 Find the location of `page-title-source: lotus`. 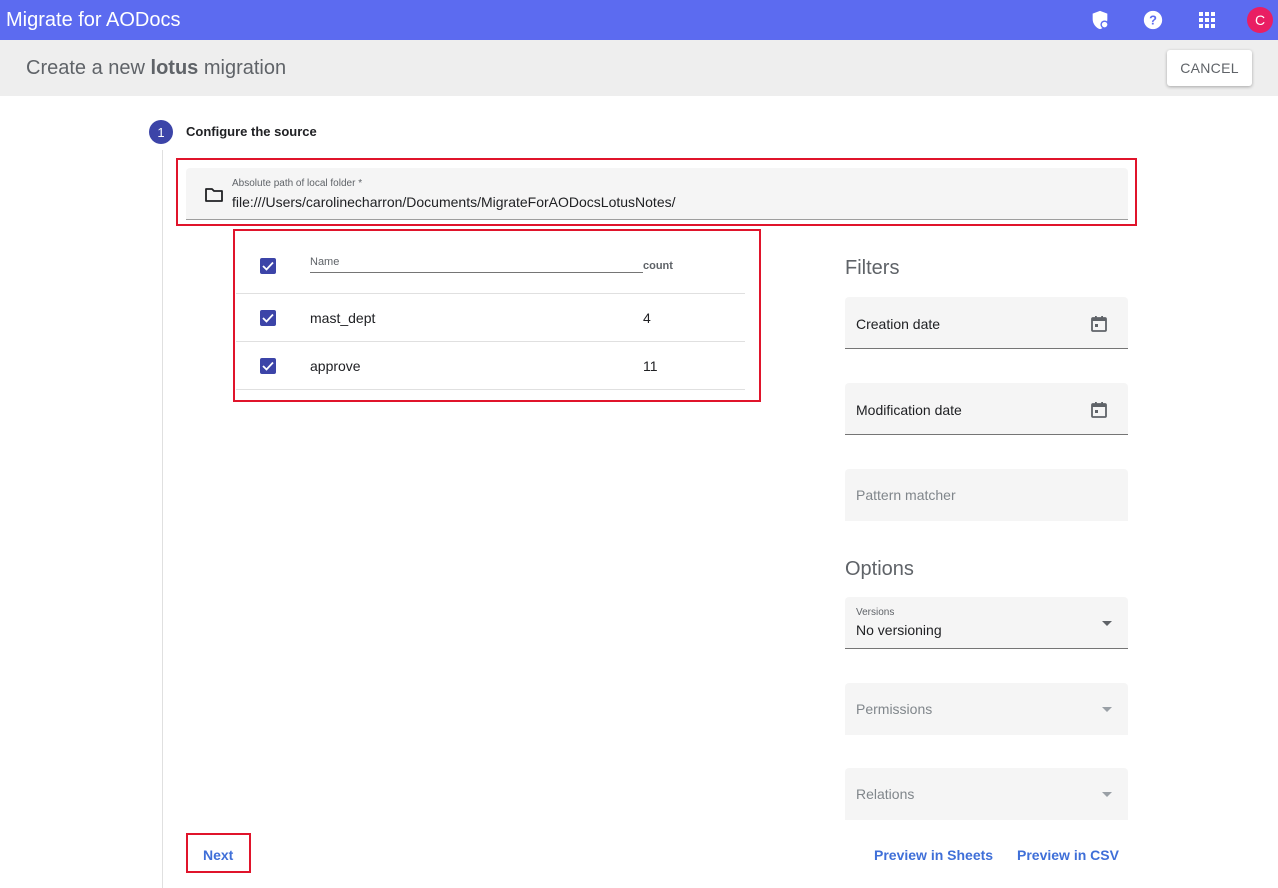

page-title-source: lotus is located at coordinates (174, 68).